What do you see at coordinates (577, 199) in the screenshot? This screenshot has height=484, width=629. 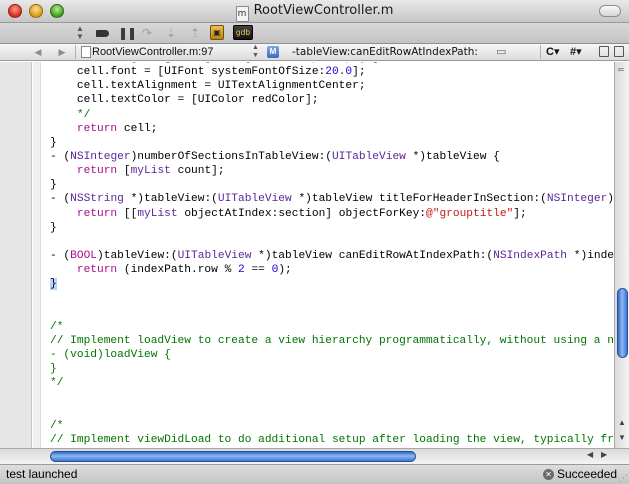 I see `code-token: NSInteger` at bounding box center [577, 199].